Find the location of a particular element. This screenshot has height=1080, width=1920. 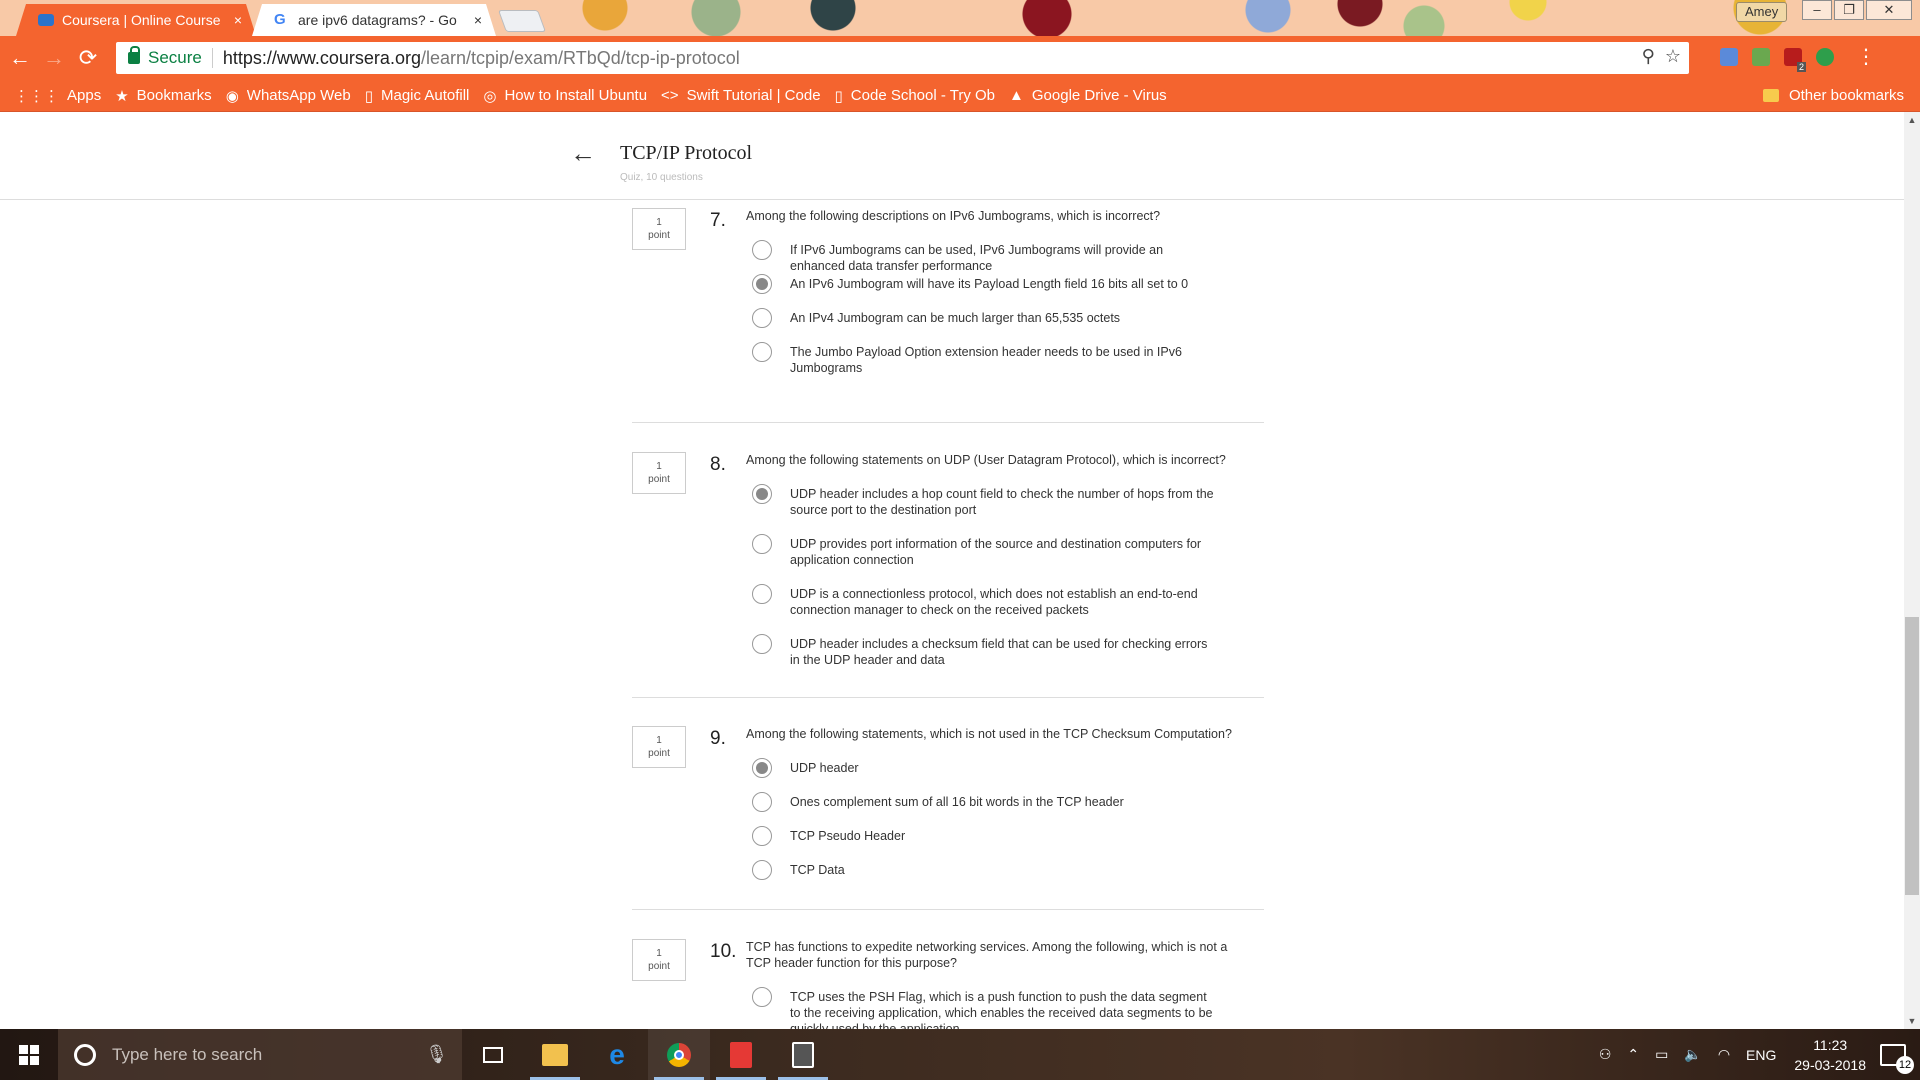

bookmark-swift: <> Swift Tutorial | Code is located at coordinates (740, 95).